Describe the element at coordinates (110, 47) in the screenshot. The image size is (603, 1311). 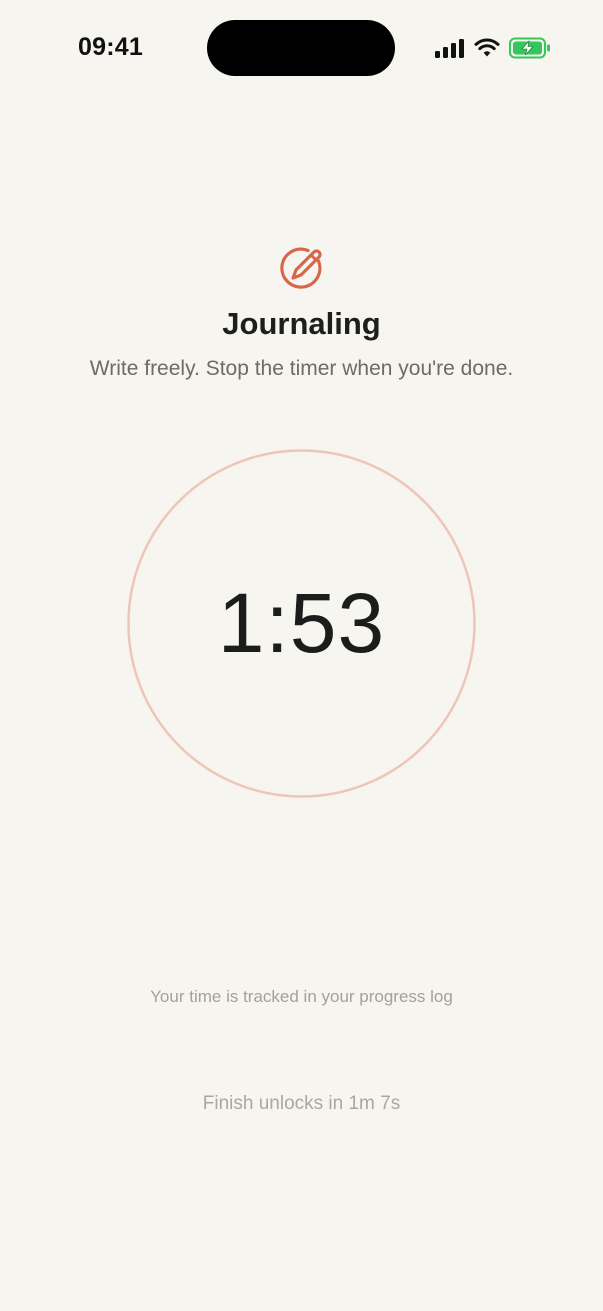
I see `status-time: 09:41` at that location.